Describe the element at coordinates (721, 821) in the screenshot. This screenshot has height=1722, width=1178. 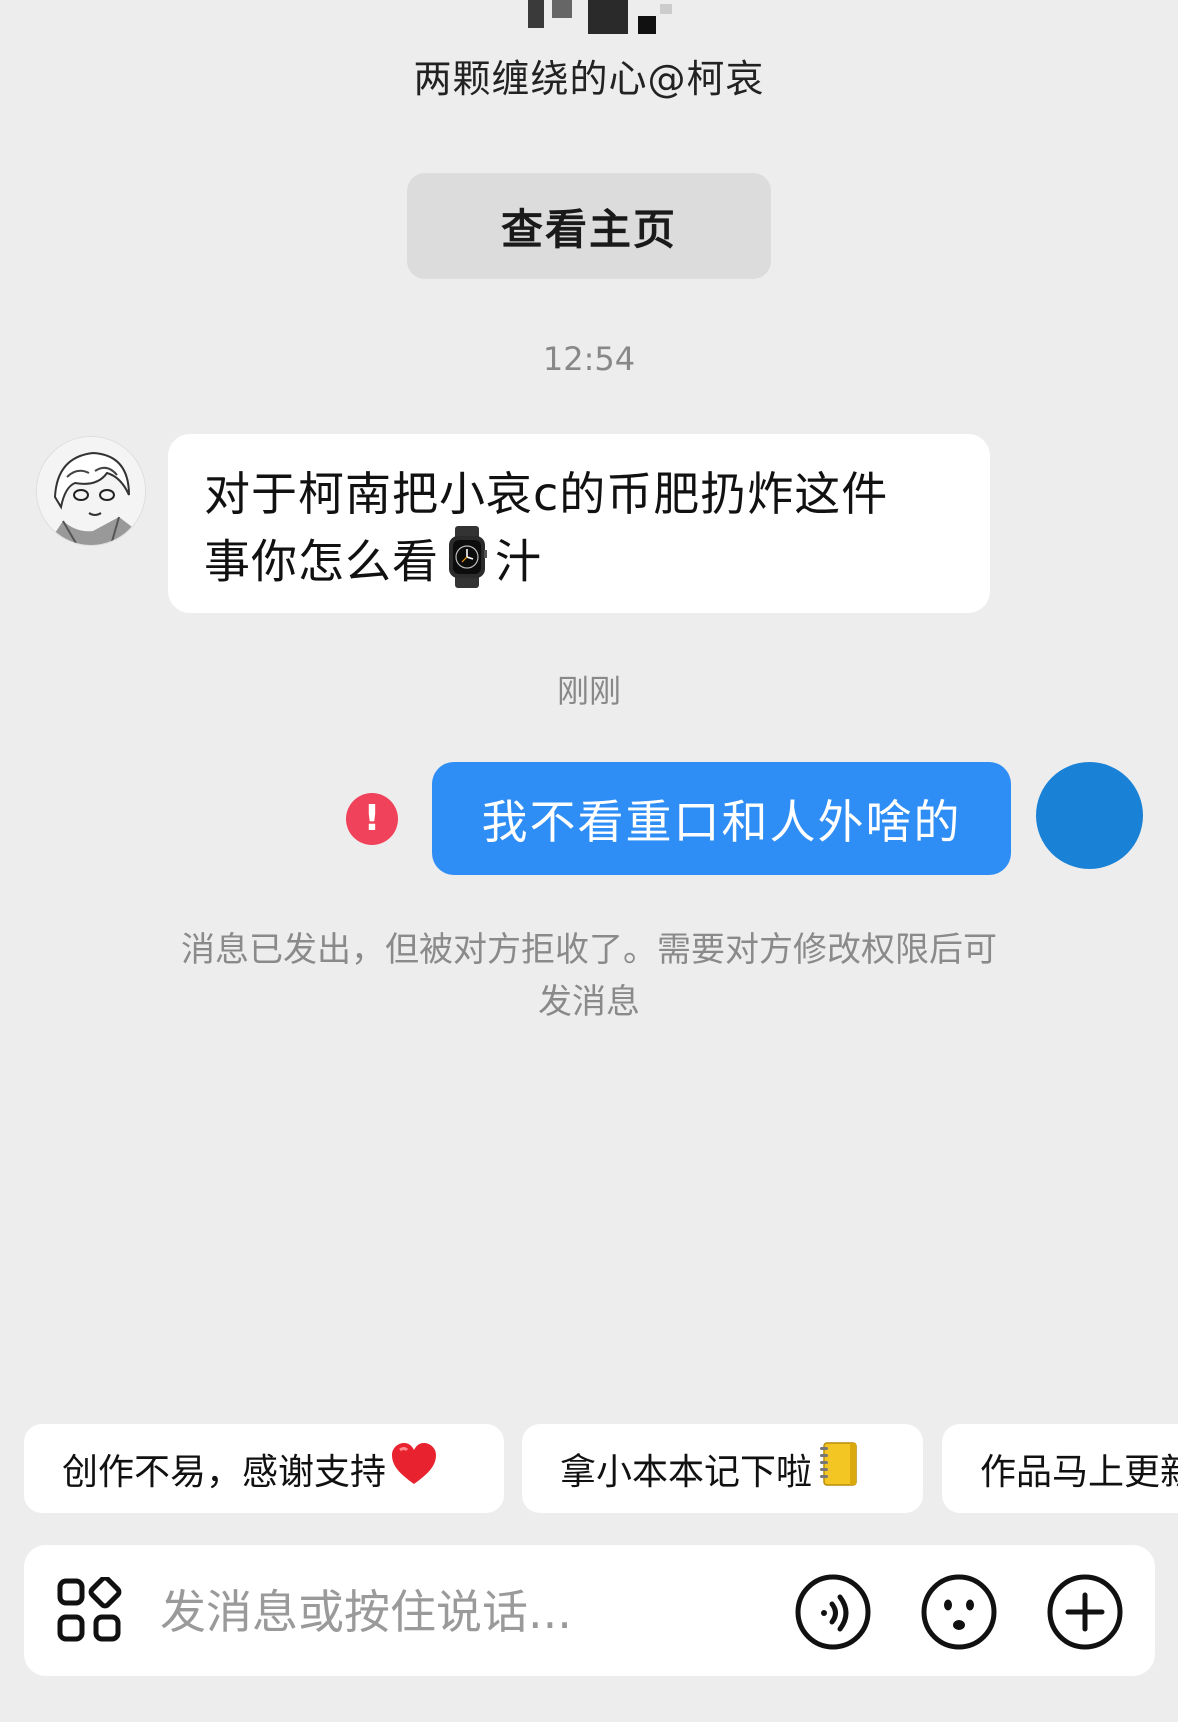
I see `outgoing-message-text: 我不看重口和人外啥的` at that location.